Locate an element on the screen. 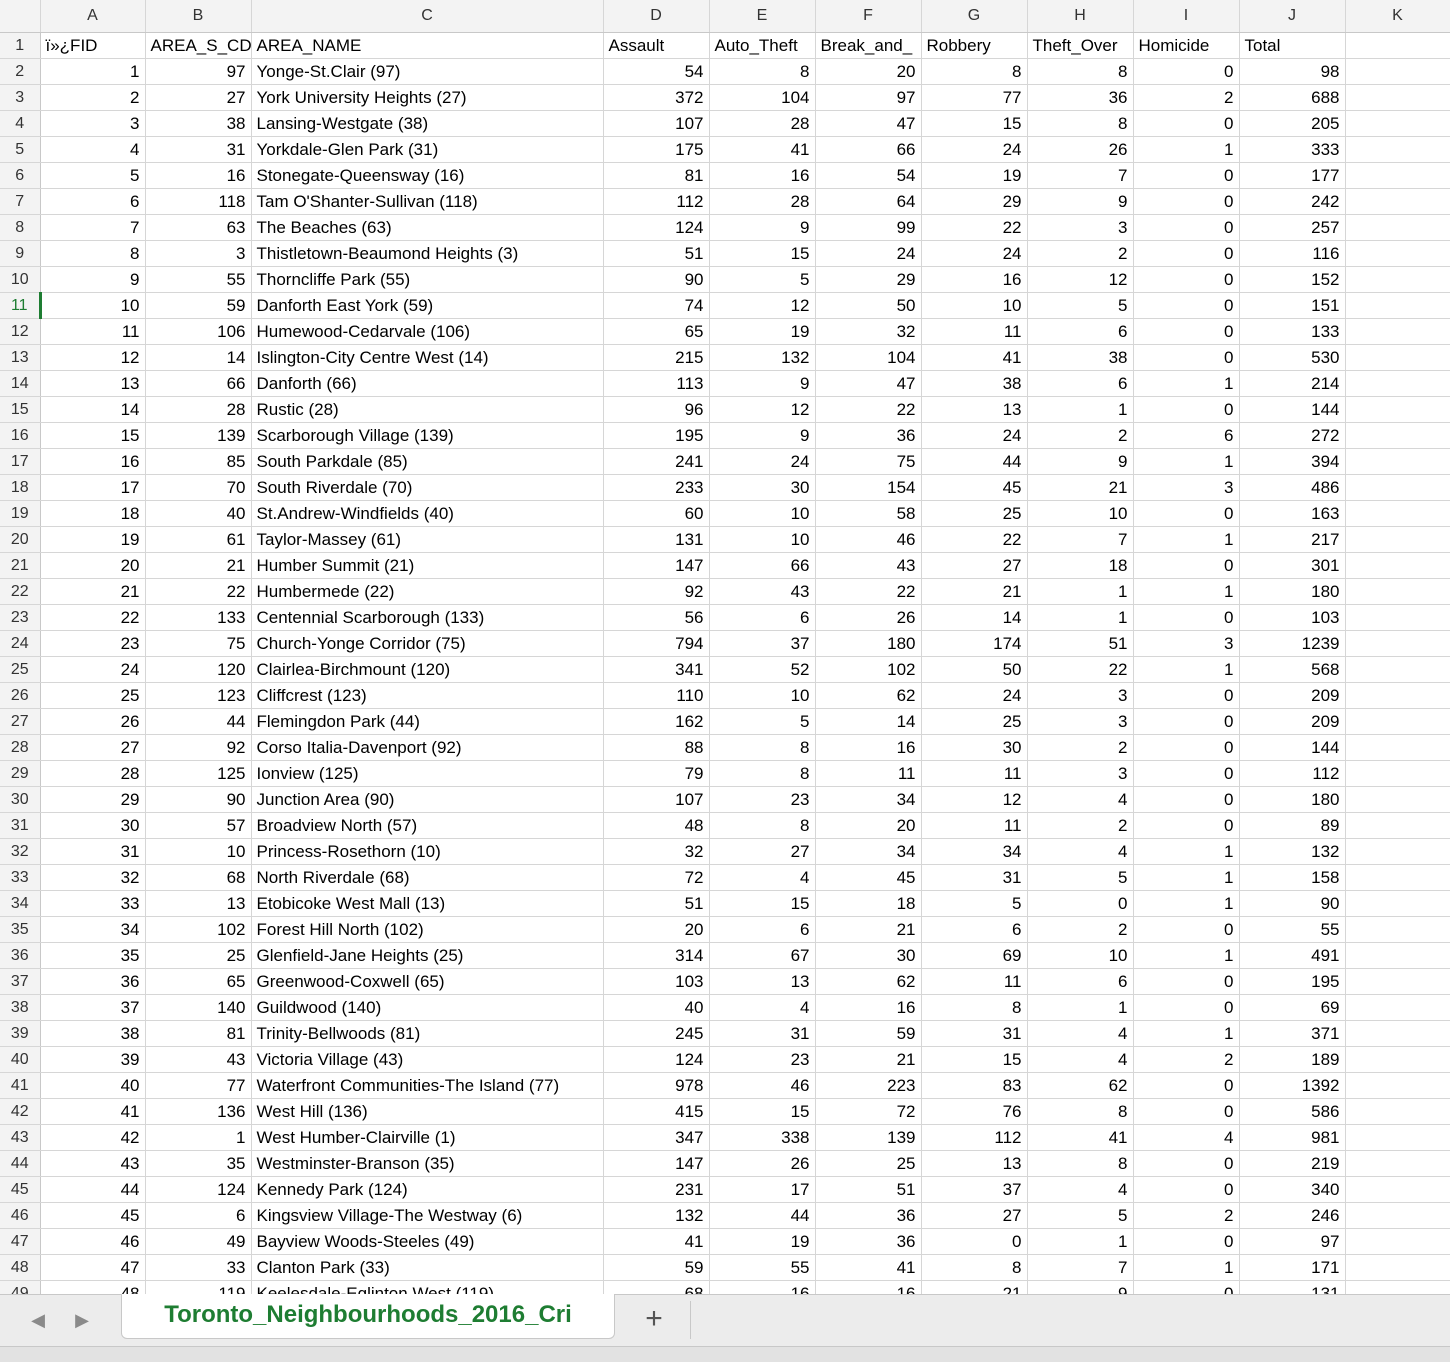  cell: 102 is located at coordinates (198, 929).